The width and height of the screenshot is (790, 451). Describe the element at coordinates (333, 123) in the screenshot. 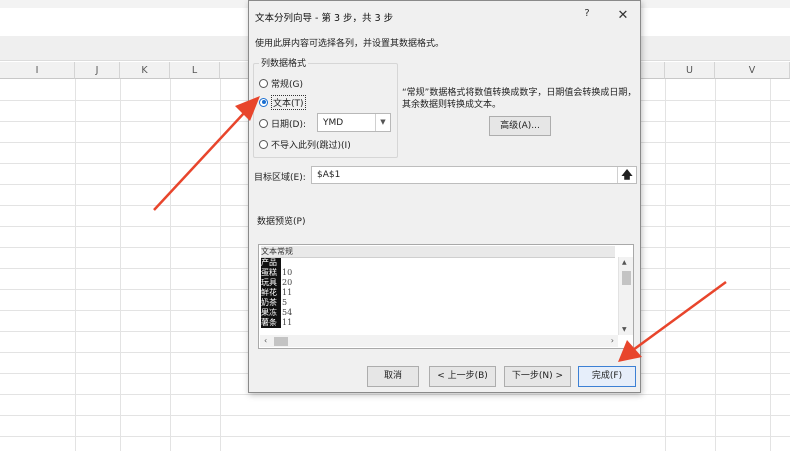

I see `date-format-value: YMD` at that location.